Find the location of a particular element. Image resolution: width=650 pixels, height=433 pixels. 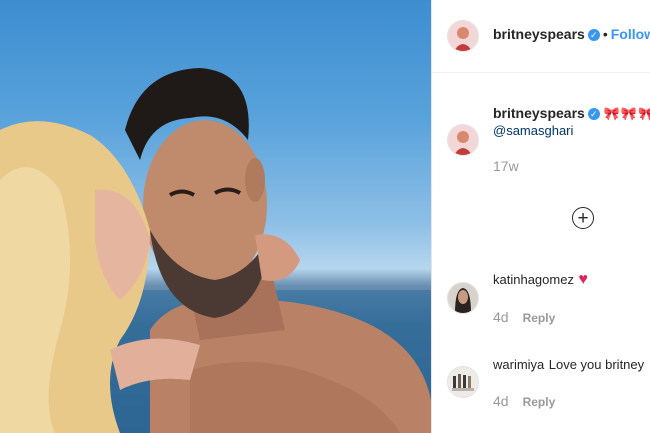

header-user-line: britneyspears ✓ • Follow is located at coordinates (571, 35).